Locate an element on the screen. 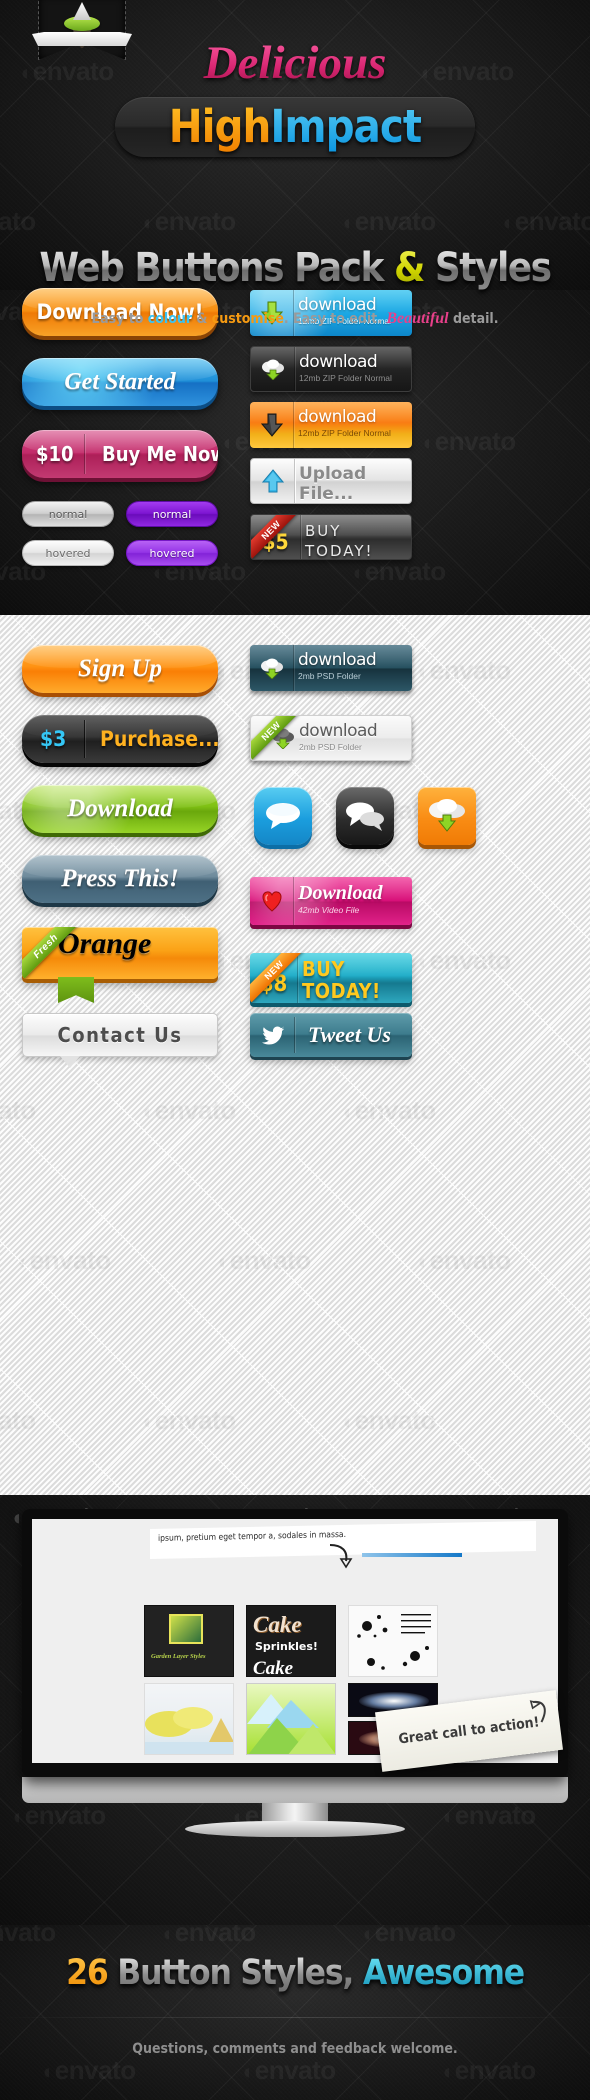 The height and width of the screenshot is (2100, 590). download-teal-button: download 2mb PSD Folder is located at coordinates (331, 668).